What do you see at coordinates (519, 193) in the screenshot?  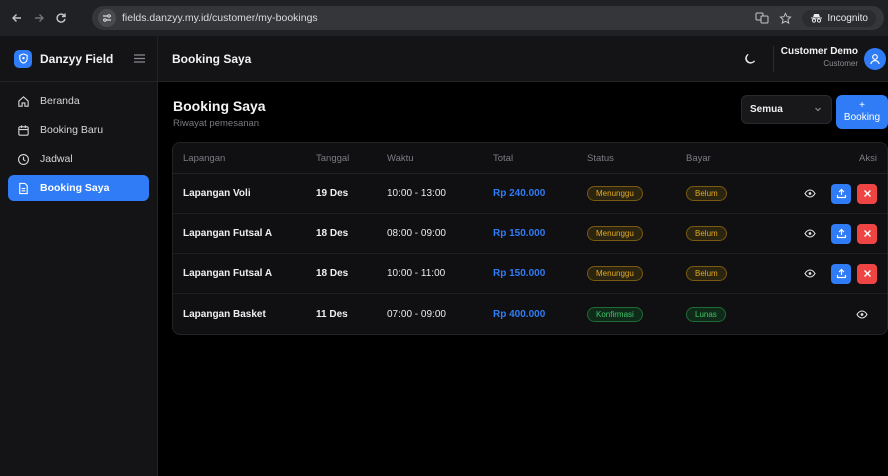 I see `cell-total: Rp 240.000` at bounding box center [519, 193].